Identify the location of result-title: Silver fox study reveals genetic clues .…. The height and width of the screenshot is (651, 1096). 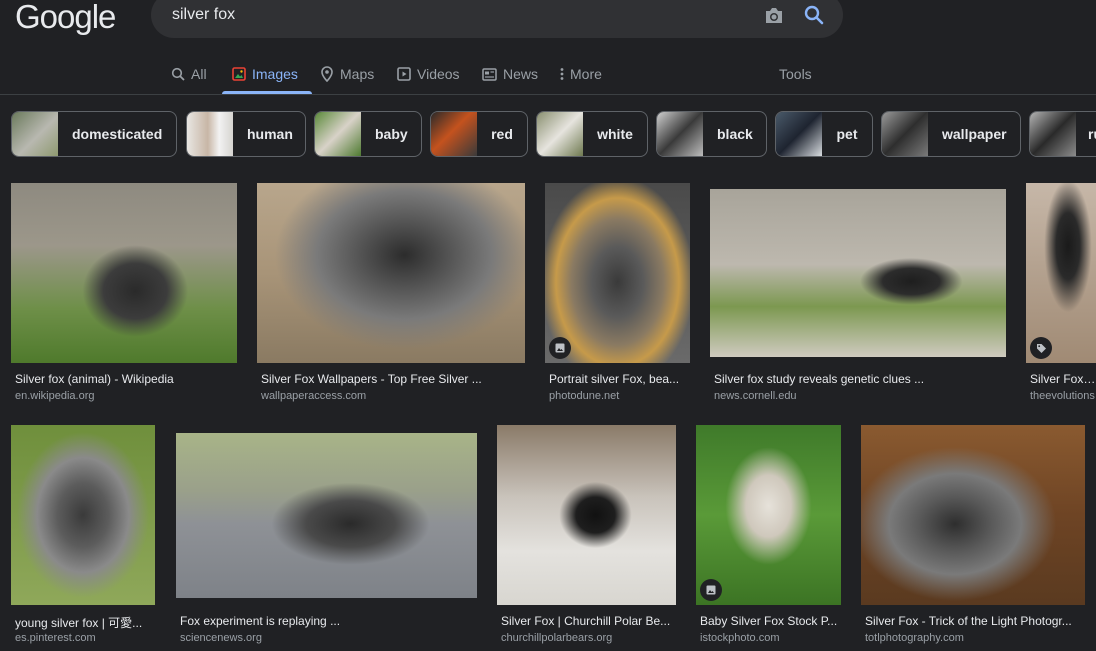
(859, 379).